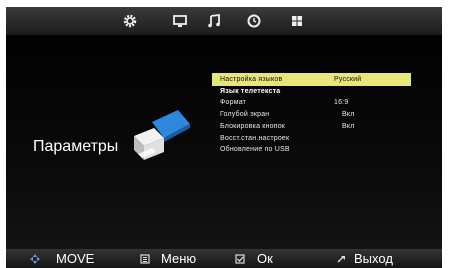 The image size is (450, 268). I want to click on menu-item-label: Язык телетекста, so click(250, 91).